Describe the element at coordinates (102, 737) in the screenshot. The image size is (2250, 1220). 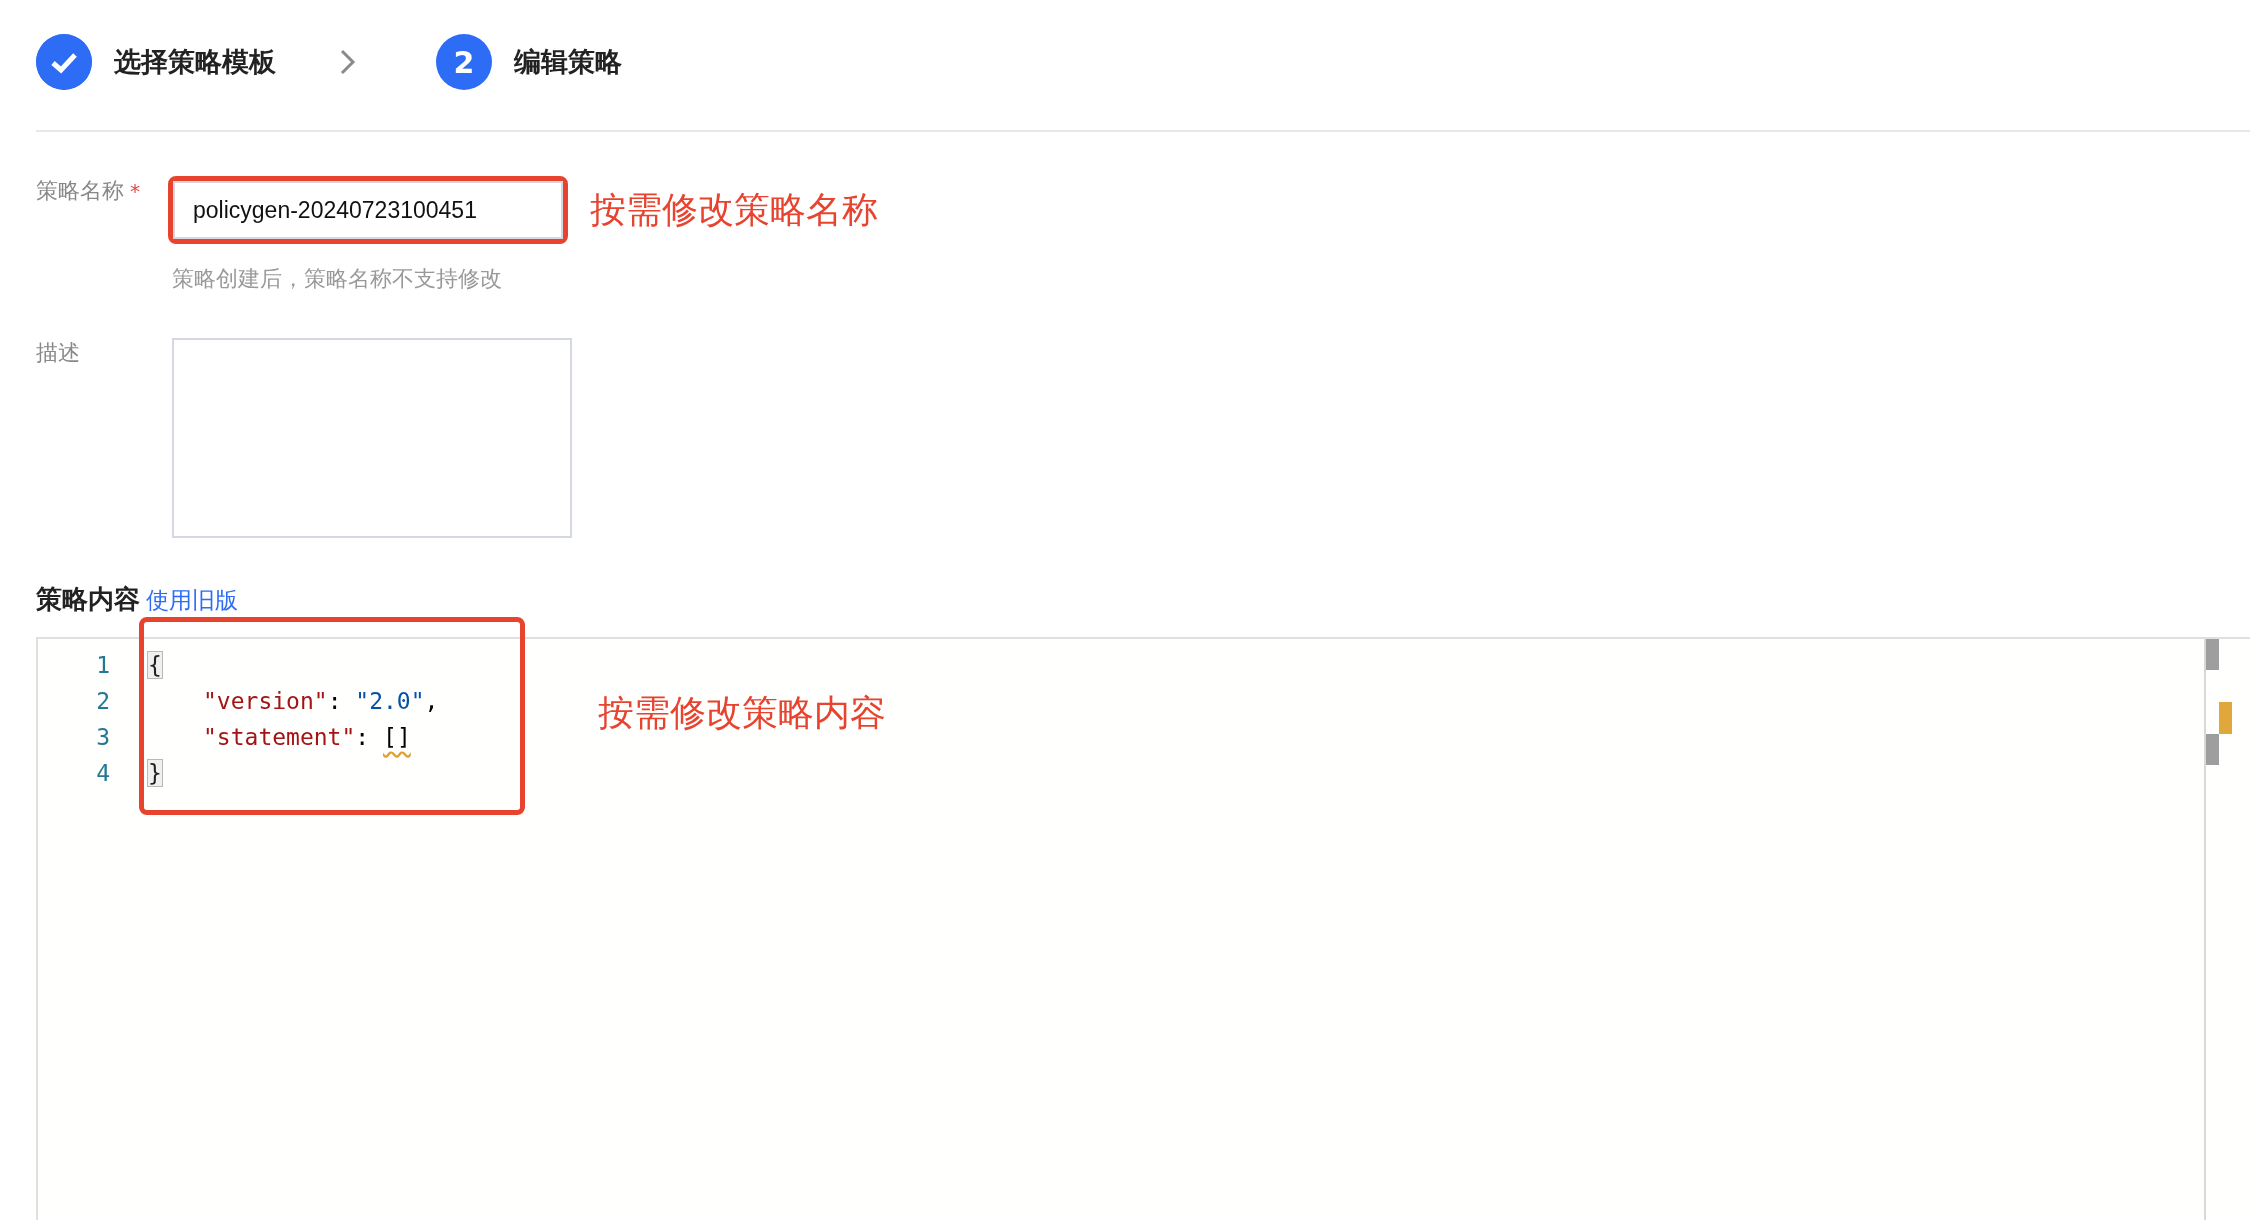
I see `line-number: 3` at that location.